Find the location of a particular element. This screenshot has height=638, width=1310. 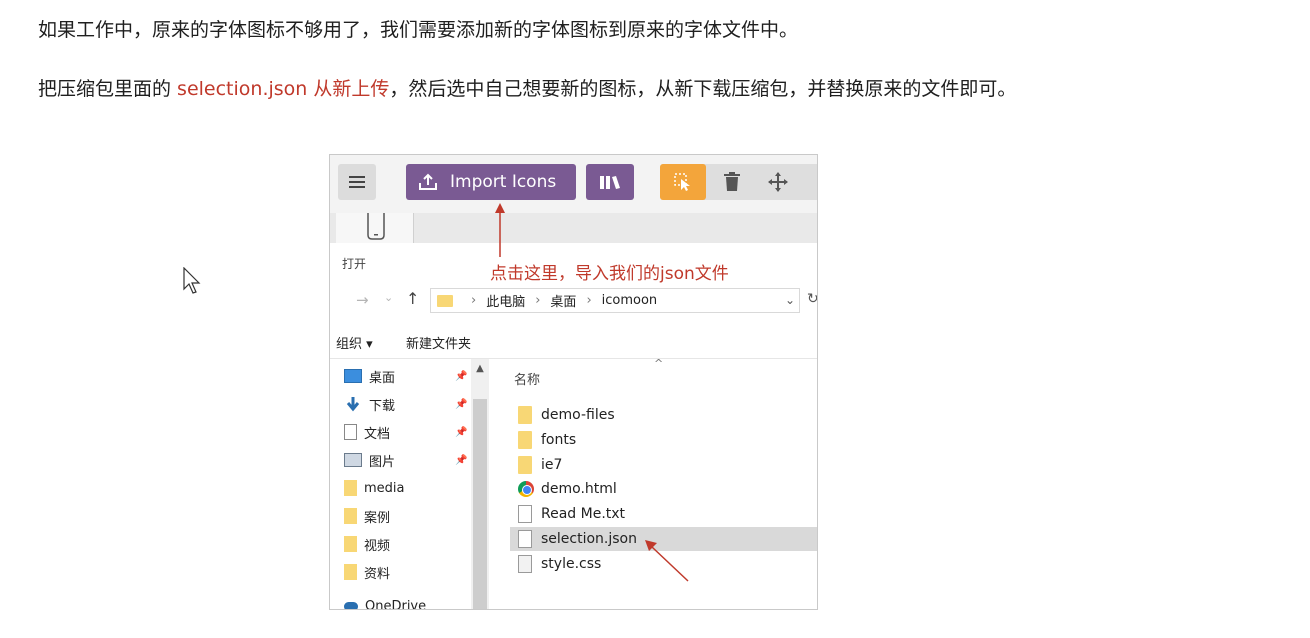

address-bar: → ⌄ ↑ › 此电脑 › 桌面 › icomoon ⌄ ↻ is located at coordinates (573, 300).